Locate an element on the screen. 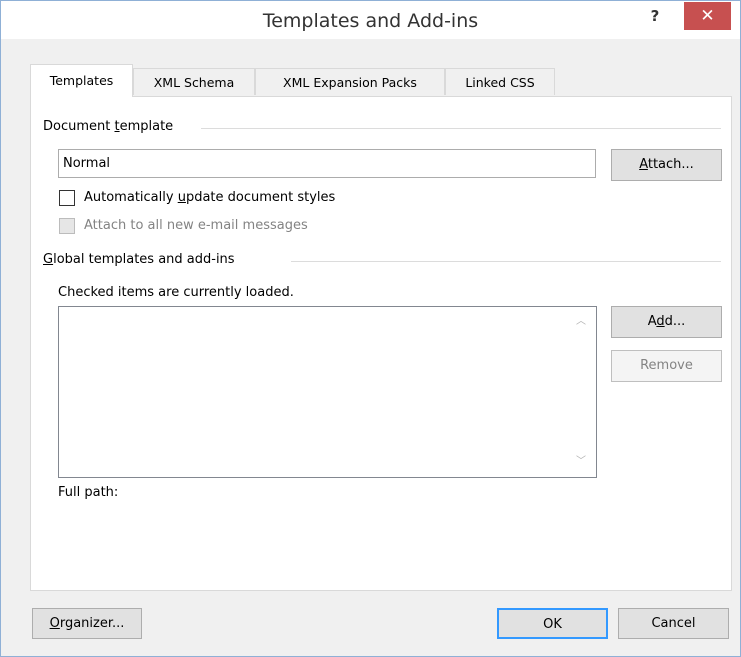 This screenshot has height=657, width=741. scroll-up-icon: ︿ is located at coordinates (581, 322).